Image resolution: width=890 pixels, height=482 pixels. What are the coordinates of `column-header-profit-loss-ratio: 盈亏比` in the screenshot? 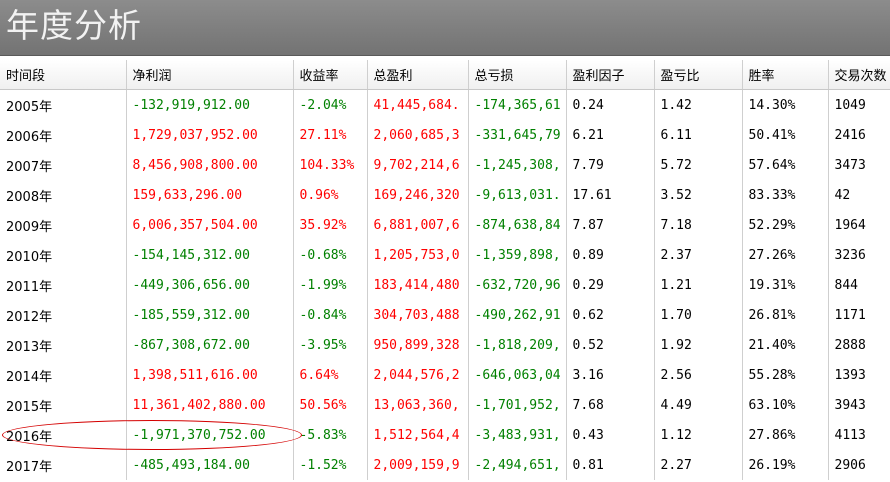 It's located at (698, 75).